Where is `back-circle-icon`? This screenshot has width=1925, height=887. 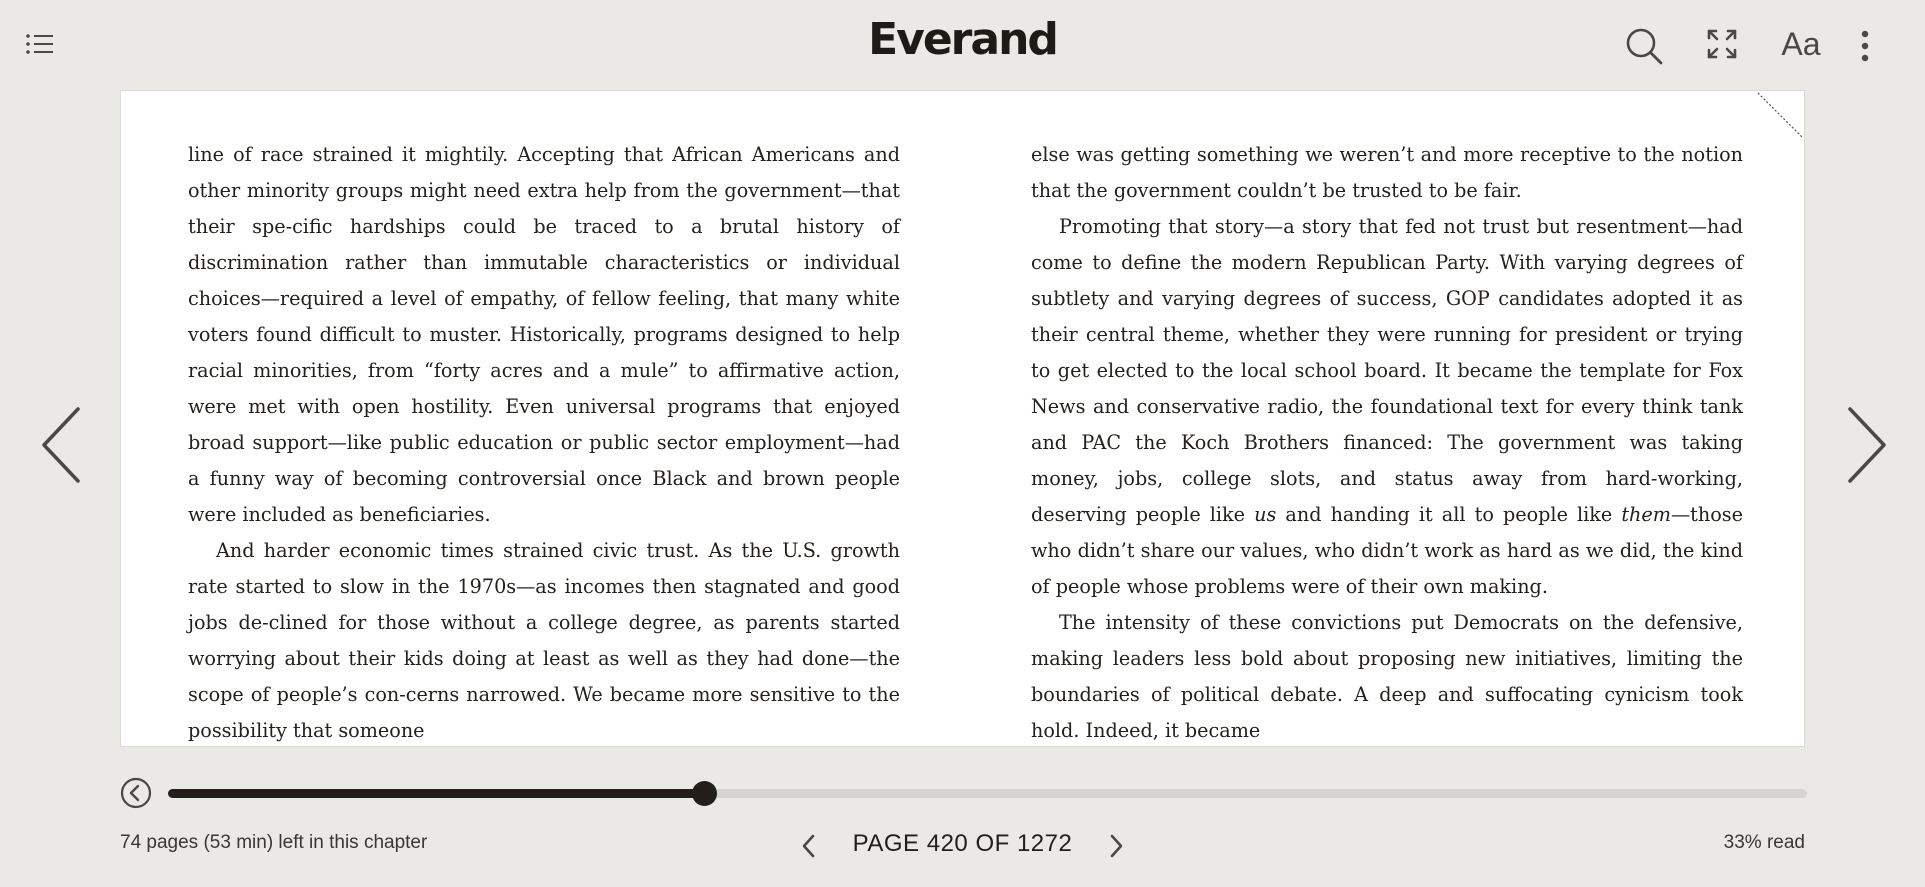 back-circle-icon is located at coordinates (136, 793).